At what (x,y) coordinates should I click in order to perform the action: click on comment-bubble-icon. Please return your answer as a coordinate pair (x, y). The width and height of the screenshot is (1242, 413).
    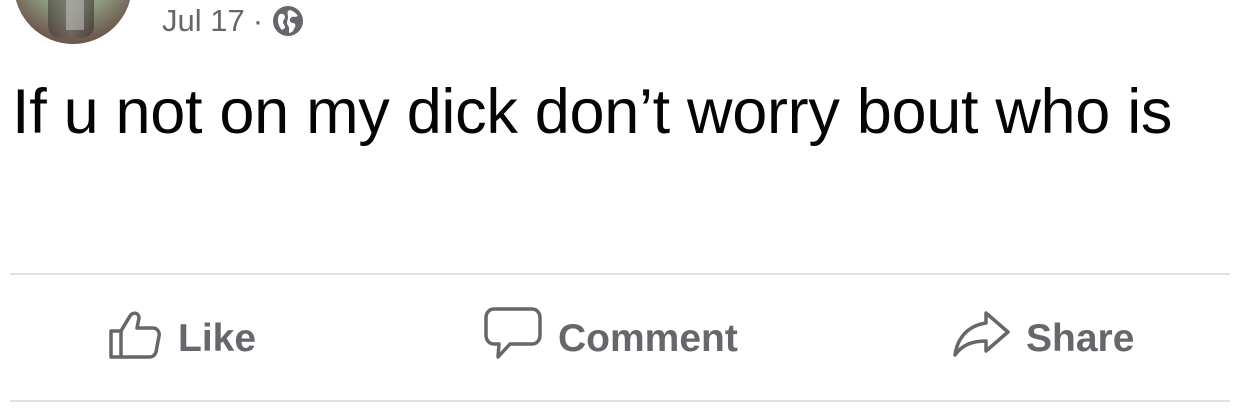
    Looking at the image, I should click on (513, 339).